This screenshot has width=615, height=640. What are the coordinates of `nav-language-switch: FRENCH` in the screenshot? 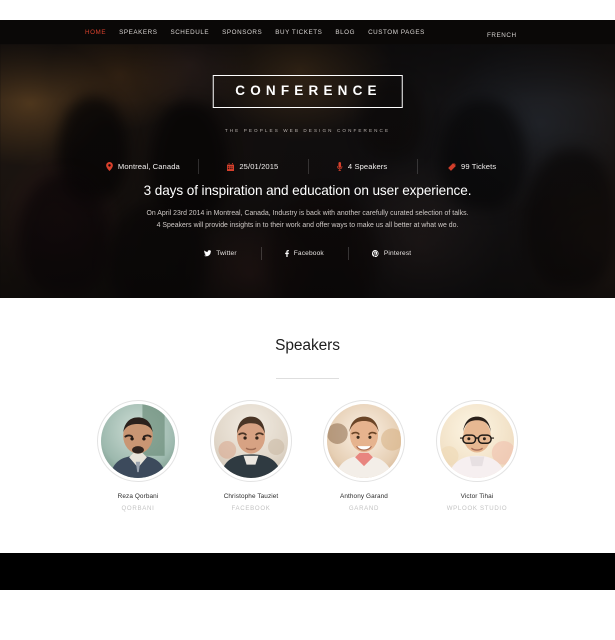 It's located at (502, 35).